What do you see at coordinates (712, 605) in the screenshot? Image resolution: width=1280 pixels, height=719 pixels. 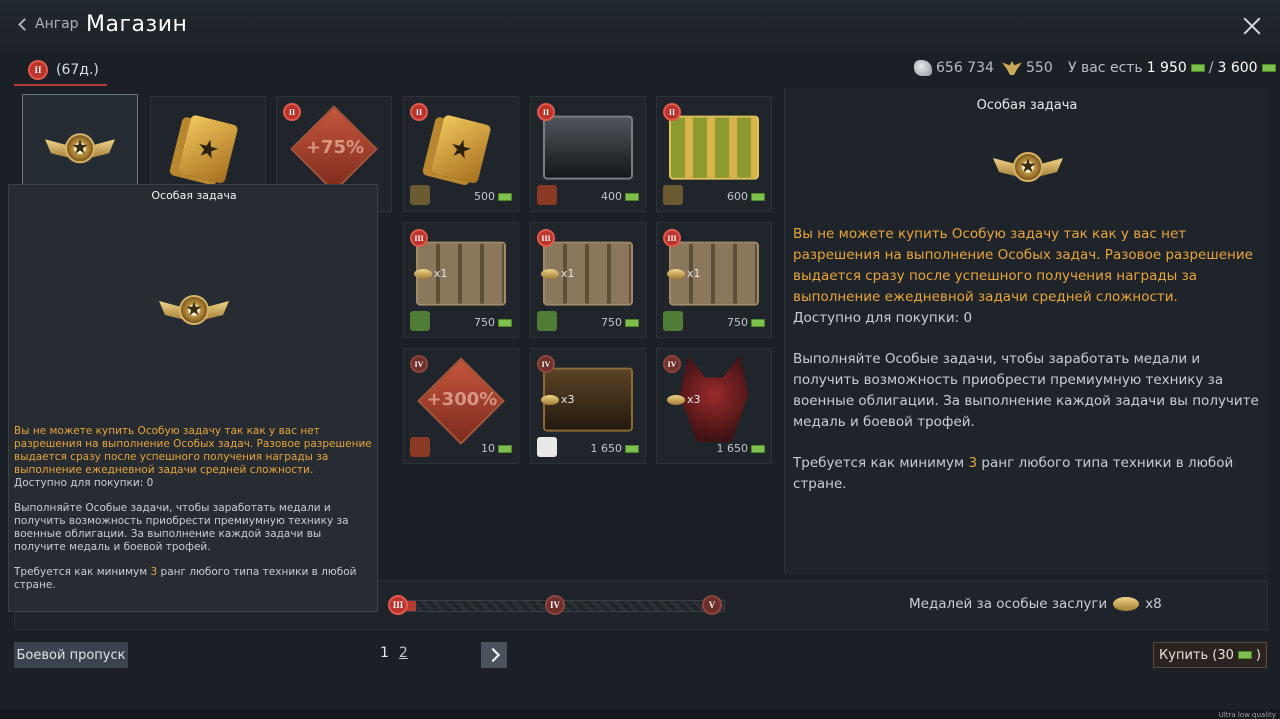 I see `progress-node-v: V` at bounding box center [712, 605].